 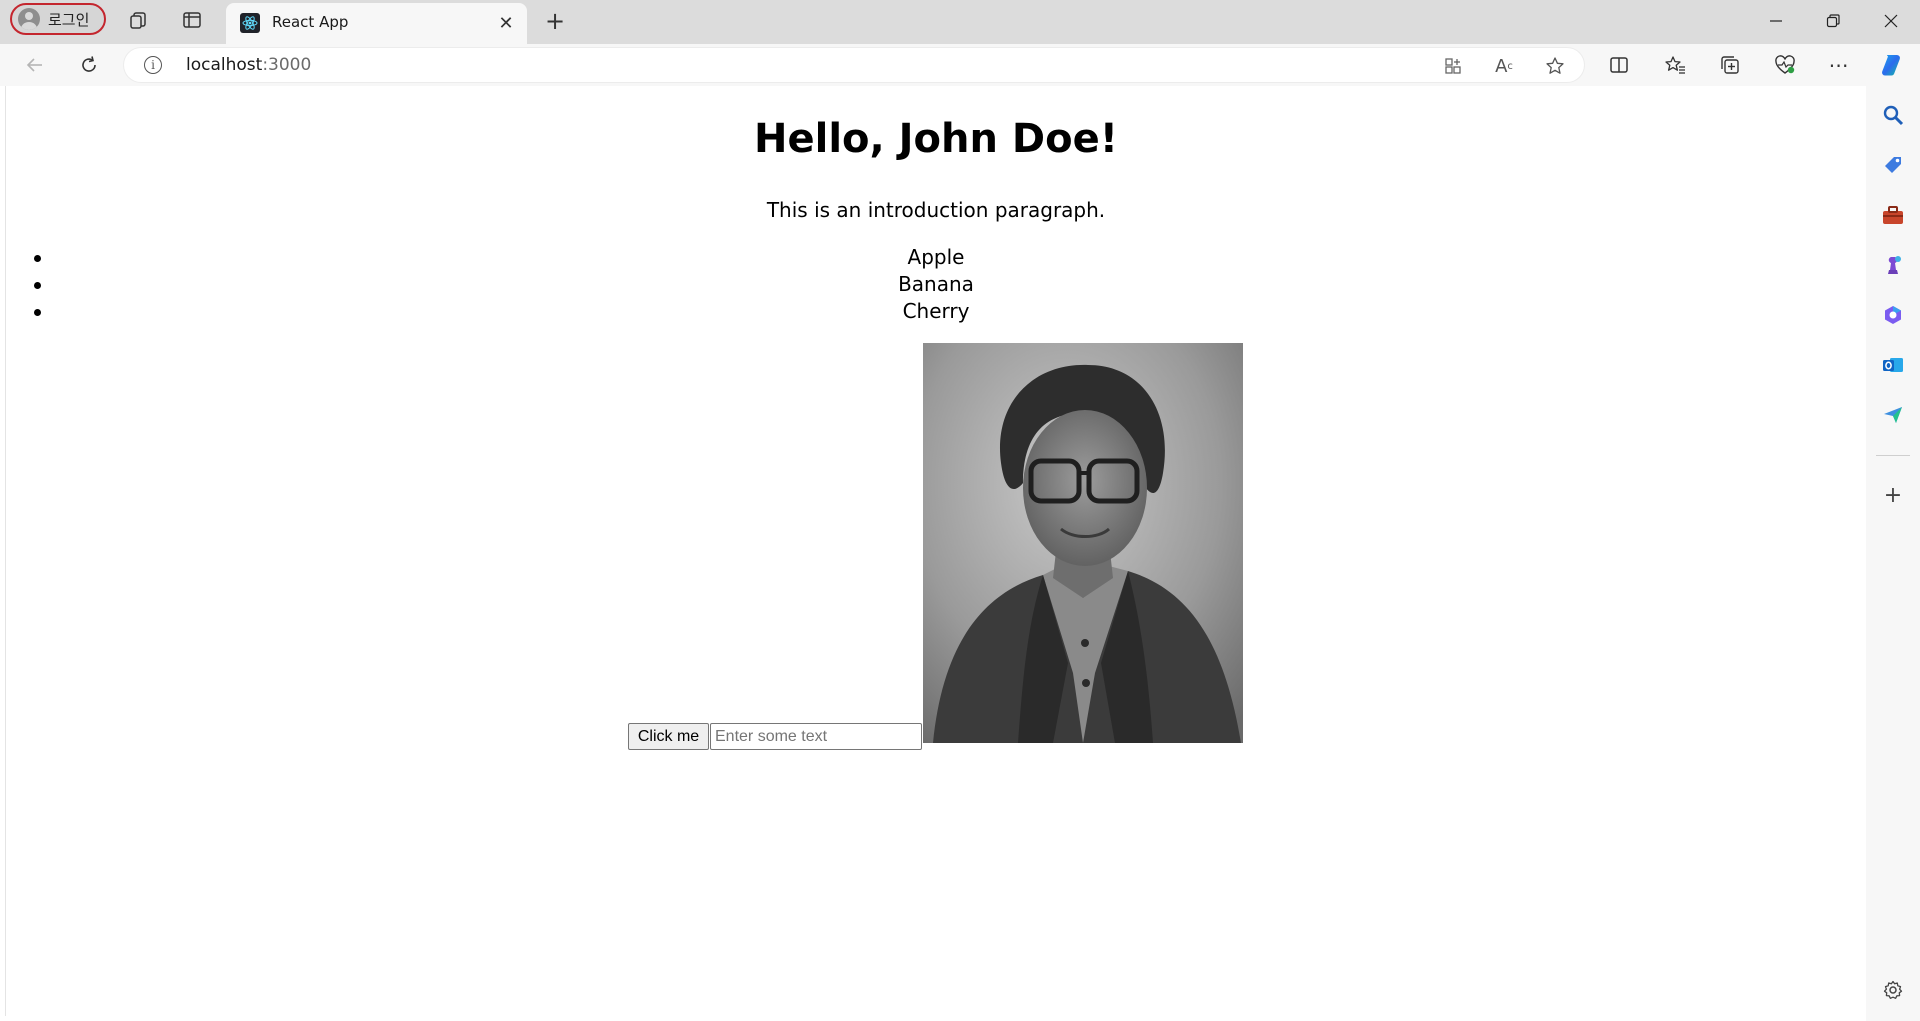 What do you see at coordinates (1893, 415) in the screenshot?
I see `send-icon` at bounding box center [1893, 415].